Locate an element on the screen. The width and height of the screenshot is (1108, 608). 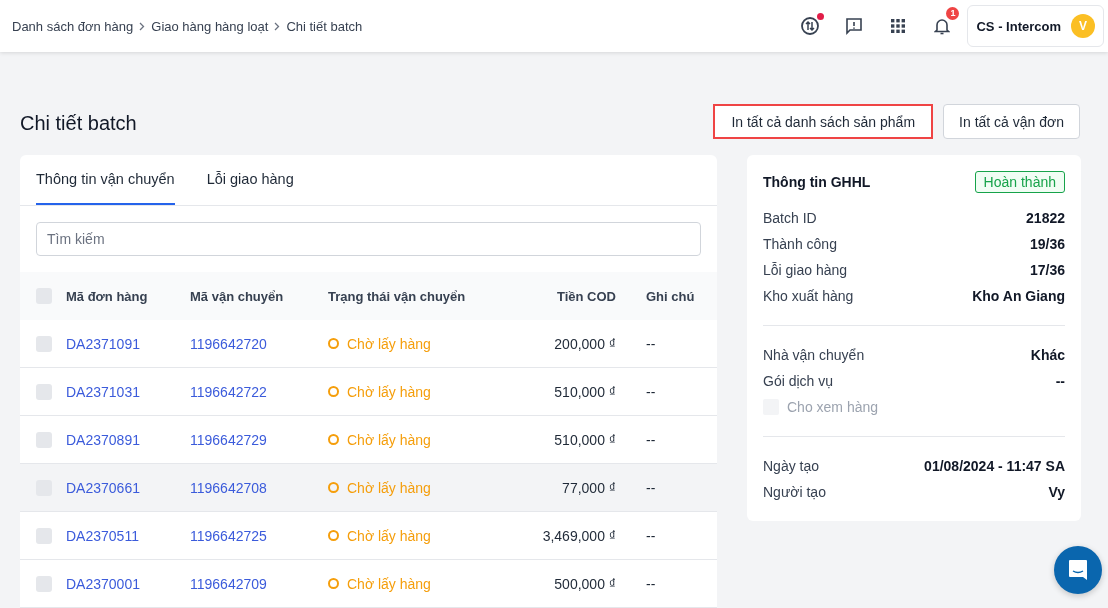
tracking-link: 1196642725 is located at coordinates (259, 535).